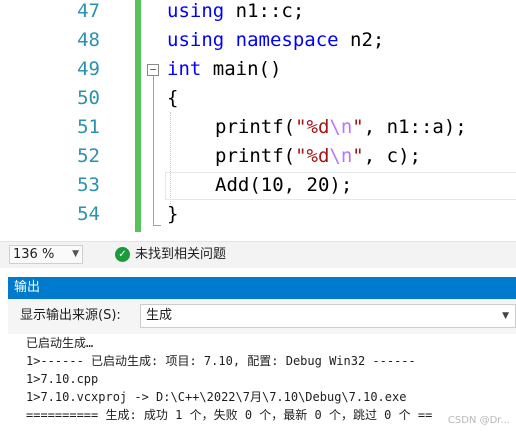 The image size is (516, 432). What do you see at coordinates (62, 379) in the screenshot?
I see `output-line: 1>7.10.cpp` at bounding box center [62, 379].